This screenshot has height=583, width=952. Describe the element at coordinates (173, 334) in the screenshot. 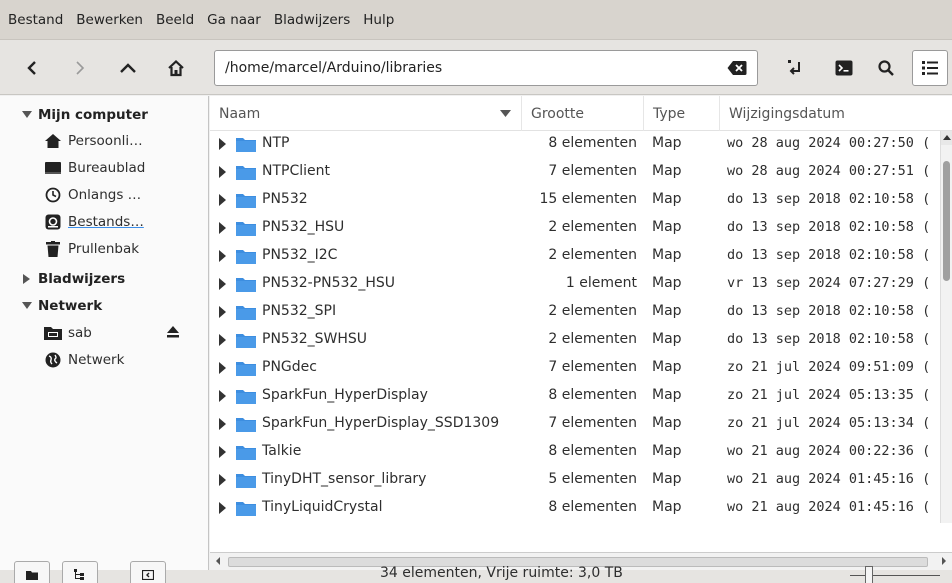

I see `eject-button` at that location.